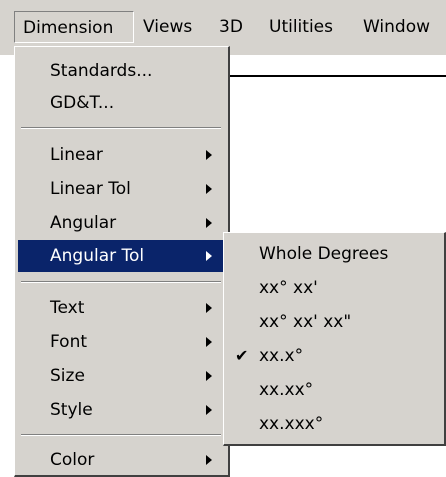 Image resolution: width=446 pixels, height=477 pixels. I want to click on menu-3d-label: 3D, so click(231, 27).